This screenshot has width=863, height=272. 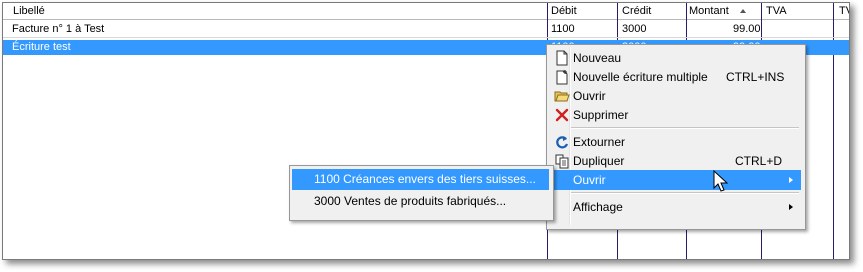 What do you see at coordinates (426, 29) in the screenshot?
I see `table-row: Facture n° 1 à Test 1100 3000 99.00` at bounding box center [426, 29].